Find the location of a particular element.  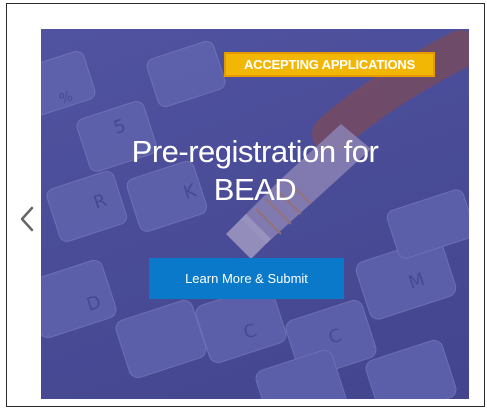

carousel-prev-button is located at coordinates (27, 219).